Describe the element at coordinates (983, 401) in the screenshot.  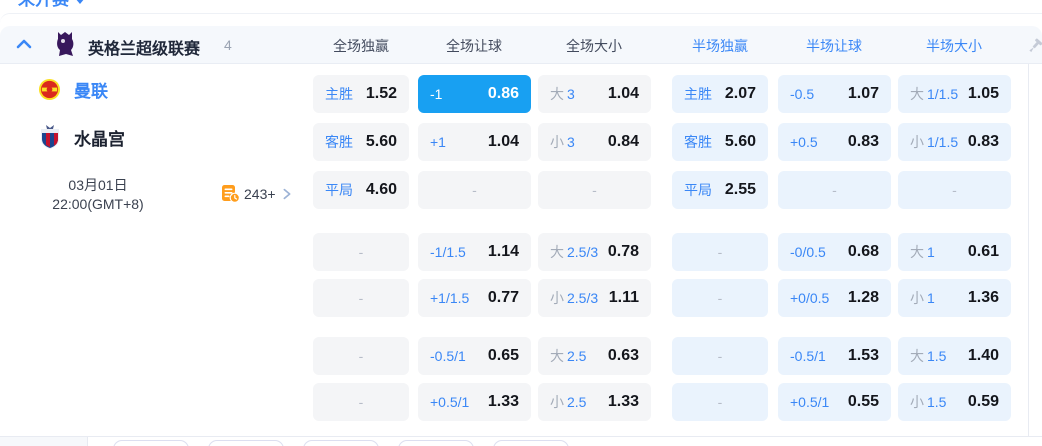
I see `odds-value: 0.59` at that location.